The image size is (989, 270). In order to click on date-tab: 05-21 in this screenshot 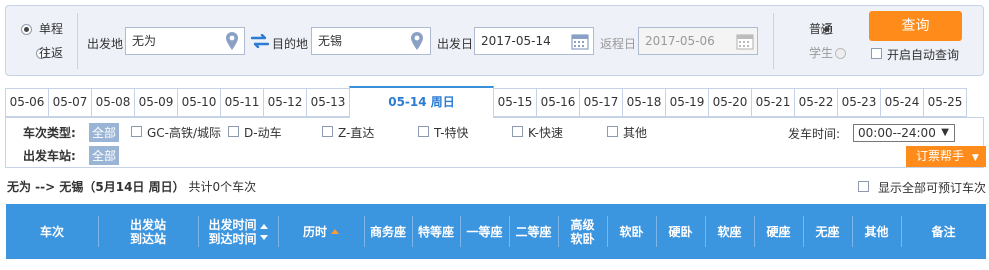, I will do `click(773, 102)`.